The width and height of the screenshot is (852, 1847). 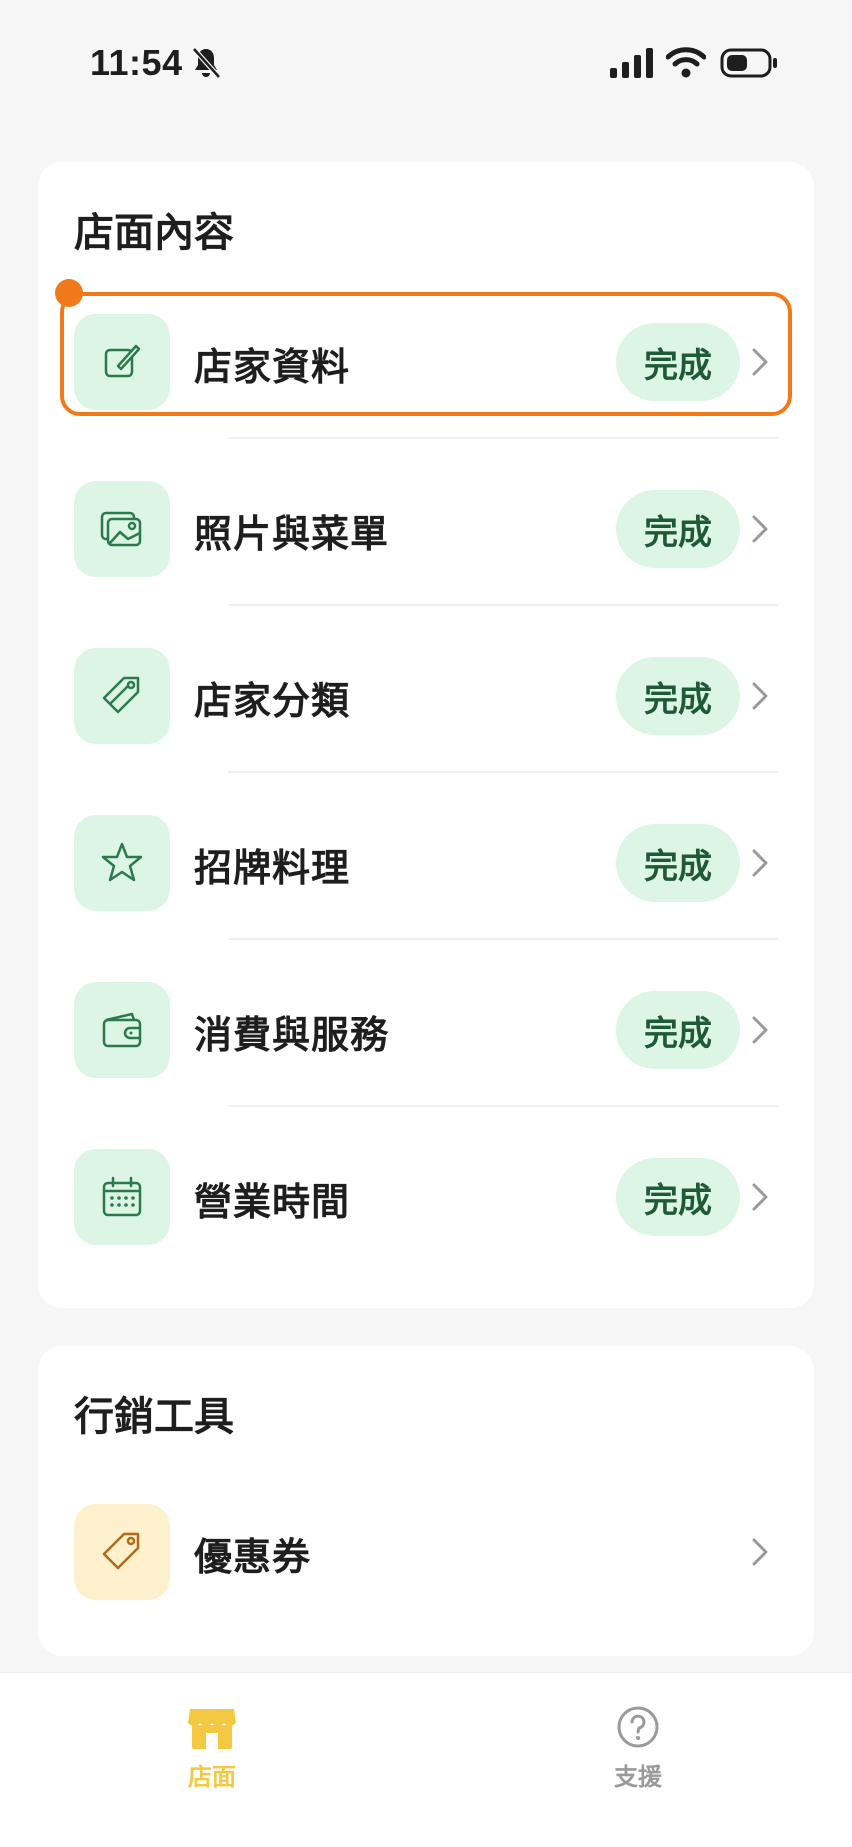 I want to click on row-label: 照片與菜單, so click(x=292, y=534).